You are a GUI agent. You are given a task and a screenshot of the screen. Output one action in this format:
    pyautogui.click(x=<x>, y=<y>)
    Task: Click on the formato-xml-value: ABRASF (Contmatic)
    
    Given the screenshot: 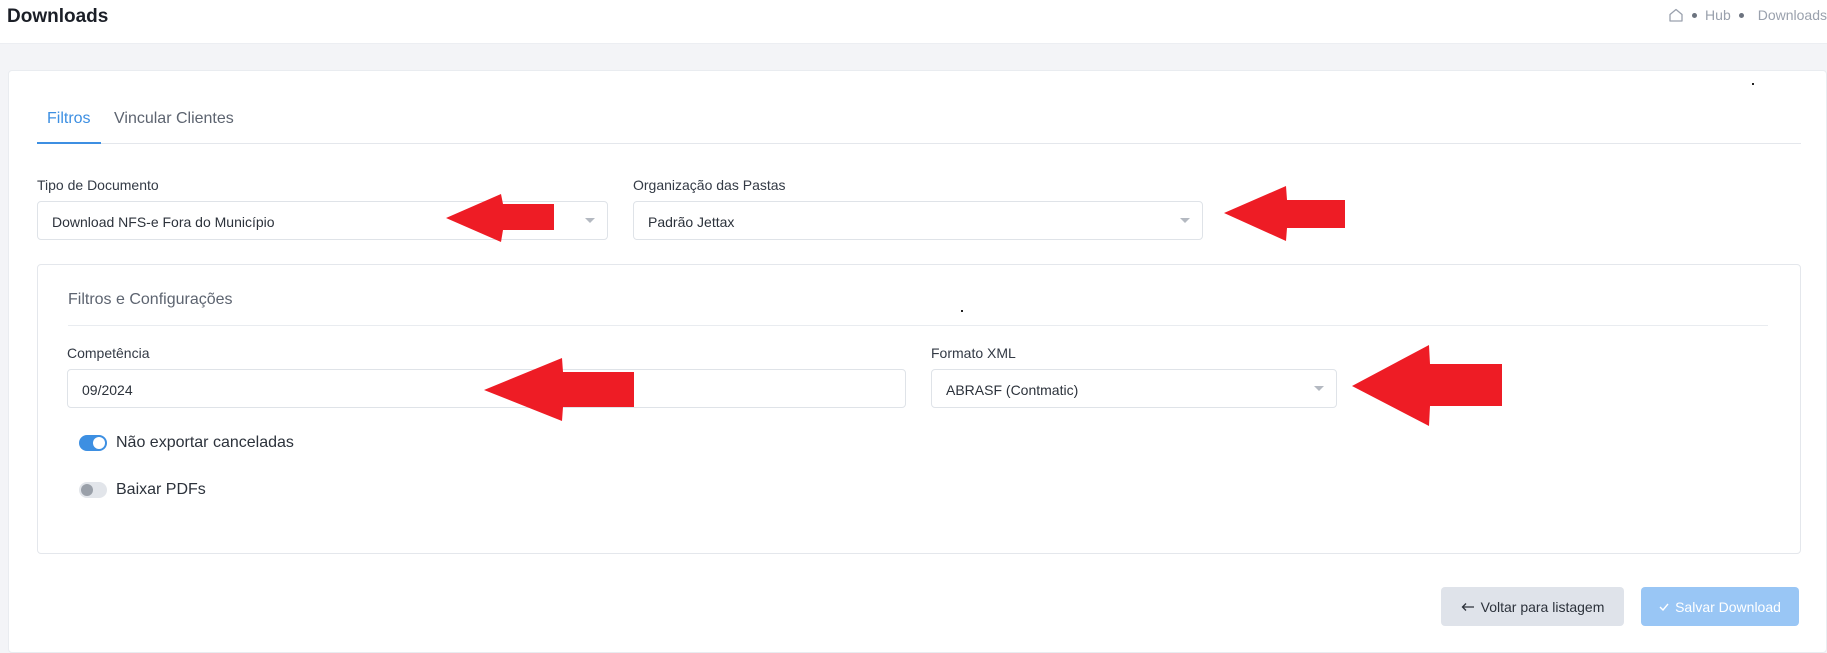 What is the action you would take?
    pyautogui.click(x=1012, y=390)
    